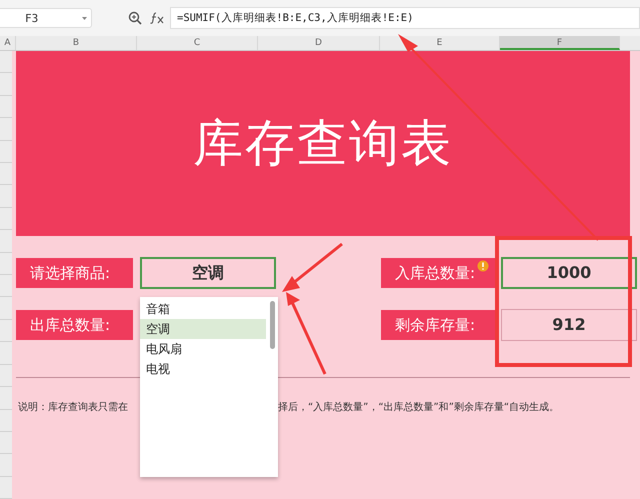 Image resolution: width=640 pixels, height=499 pixels. I want to click on sheet-title: 库存查询表, so click(323, 143).